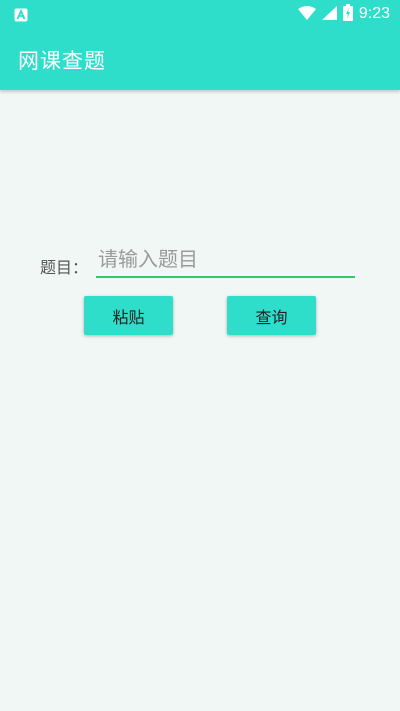 The width and height of the screenshot is (400, 711). What do you see at coordinates (21, 14) in the screenshot?
I see `app-notification-icon` at bounding box center [21, 14].